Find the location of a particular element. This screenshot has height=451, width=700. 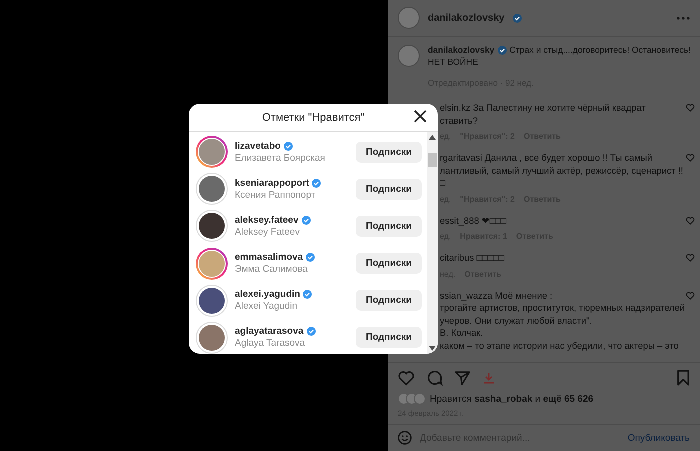

caption-text: Страх и стыд....договоритесь! Остановитесь! is located at coordinates (600, 50).